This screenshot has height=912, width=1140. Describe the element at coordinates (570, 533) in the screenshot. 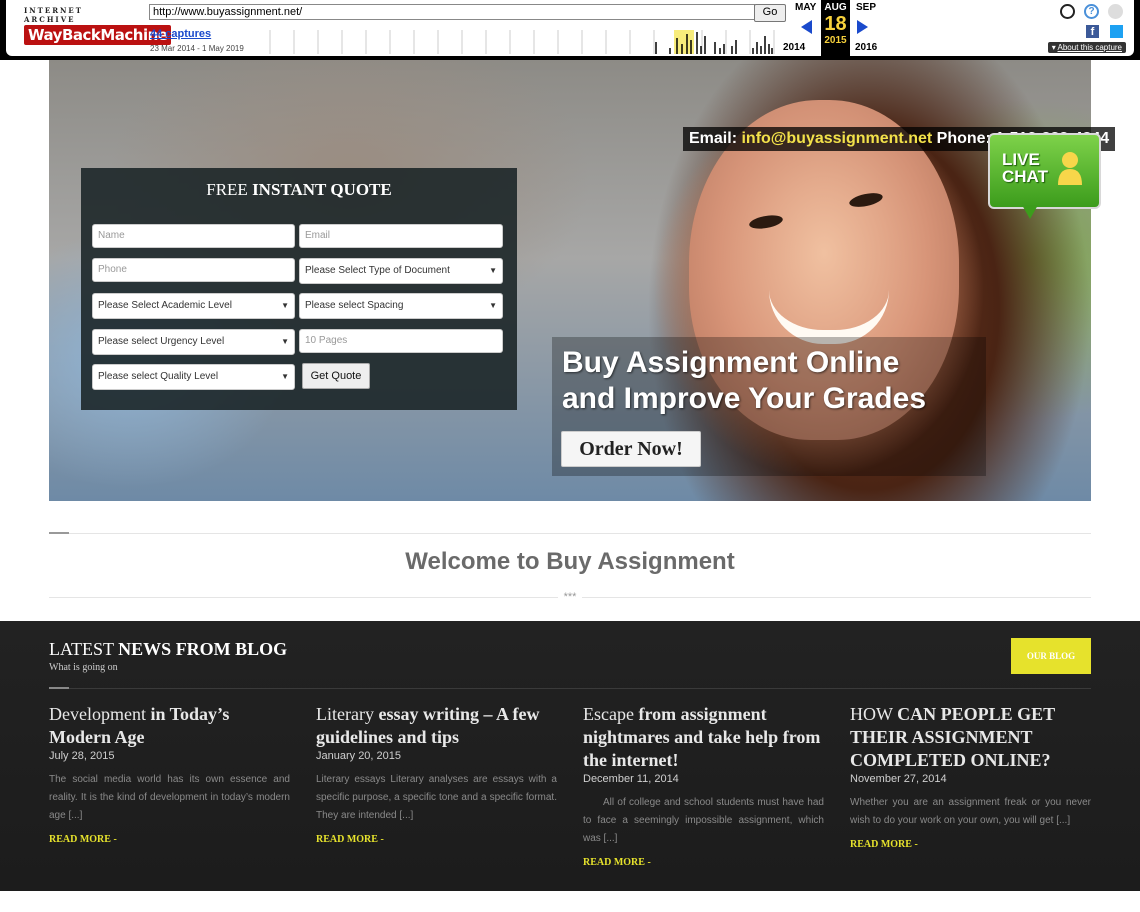

I see `welcome-top-divider` at that location.